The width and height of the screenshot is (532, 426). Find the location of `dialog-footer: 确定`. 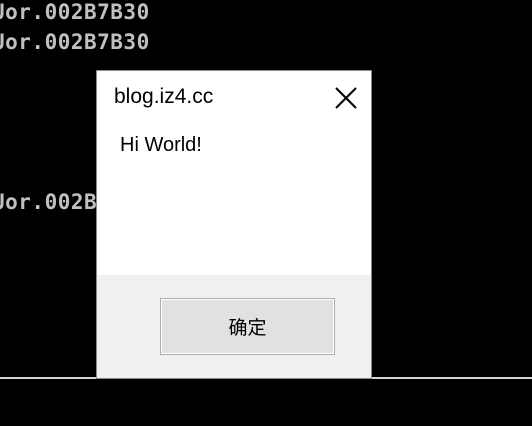

dialog-footer: 确定 is located at coordinates (234, 326).